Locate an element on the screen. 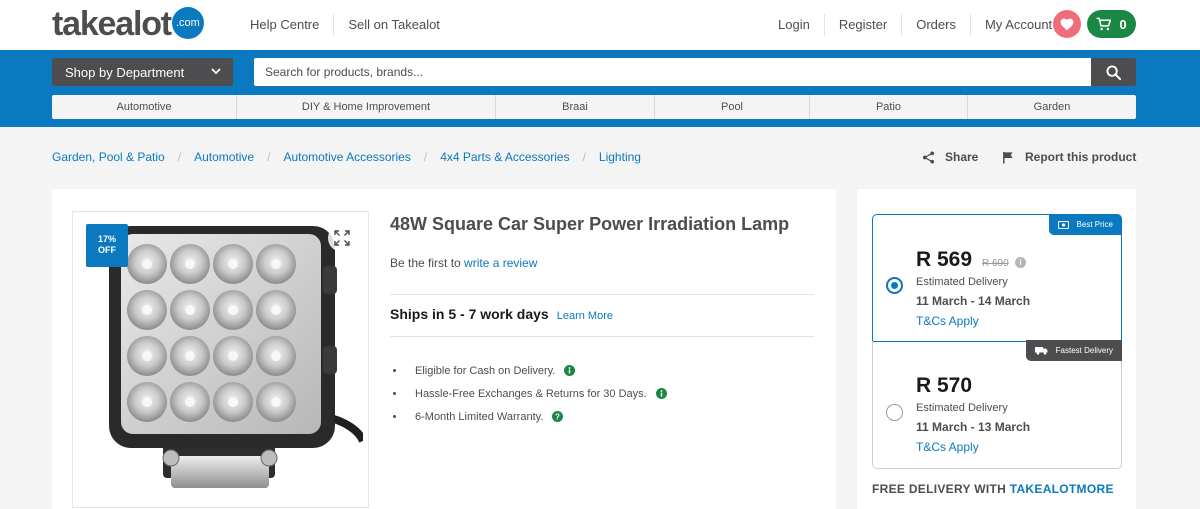  my-account-label: My Account is located at coordinates (1018, 24).